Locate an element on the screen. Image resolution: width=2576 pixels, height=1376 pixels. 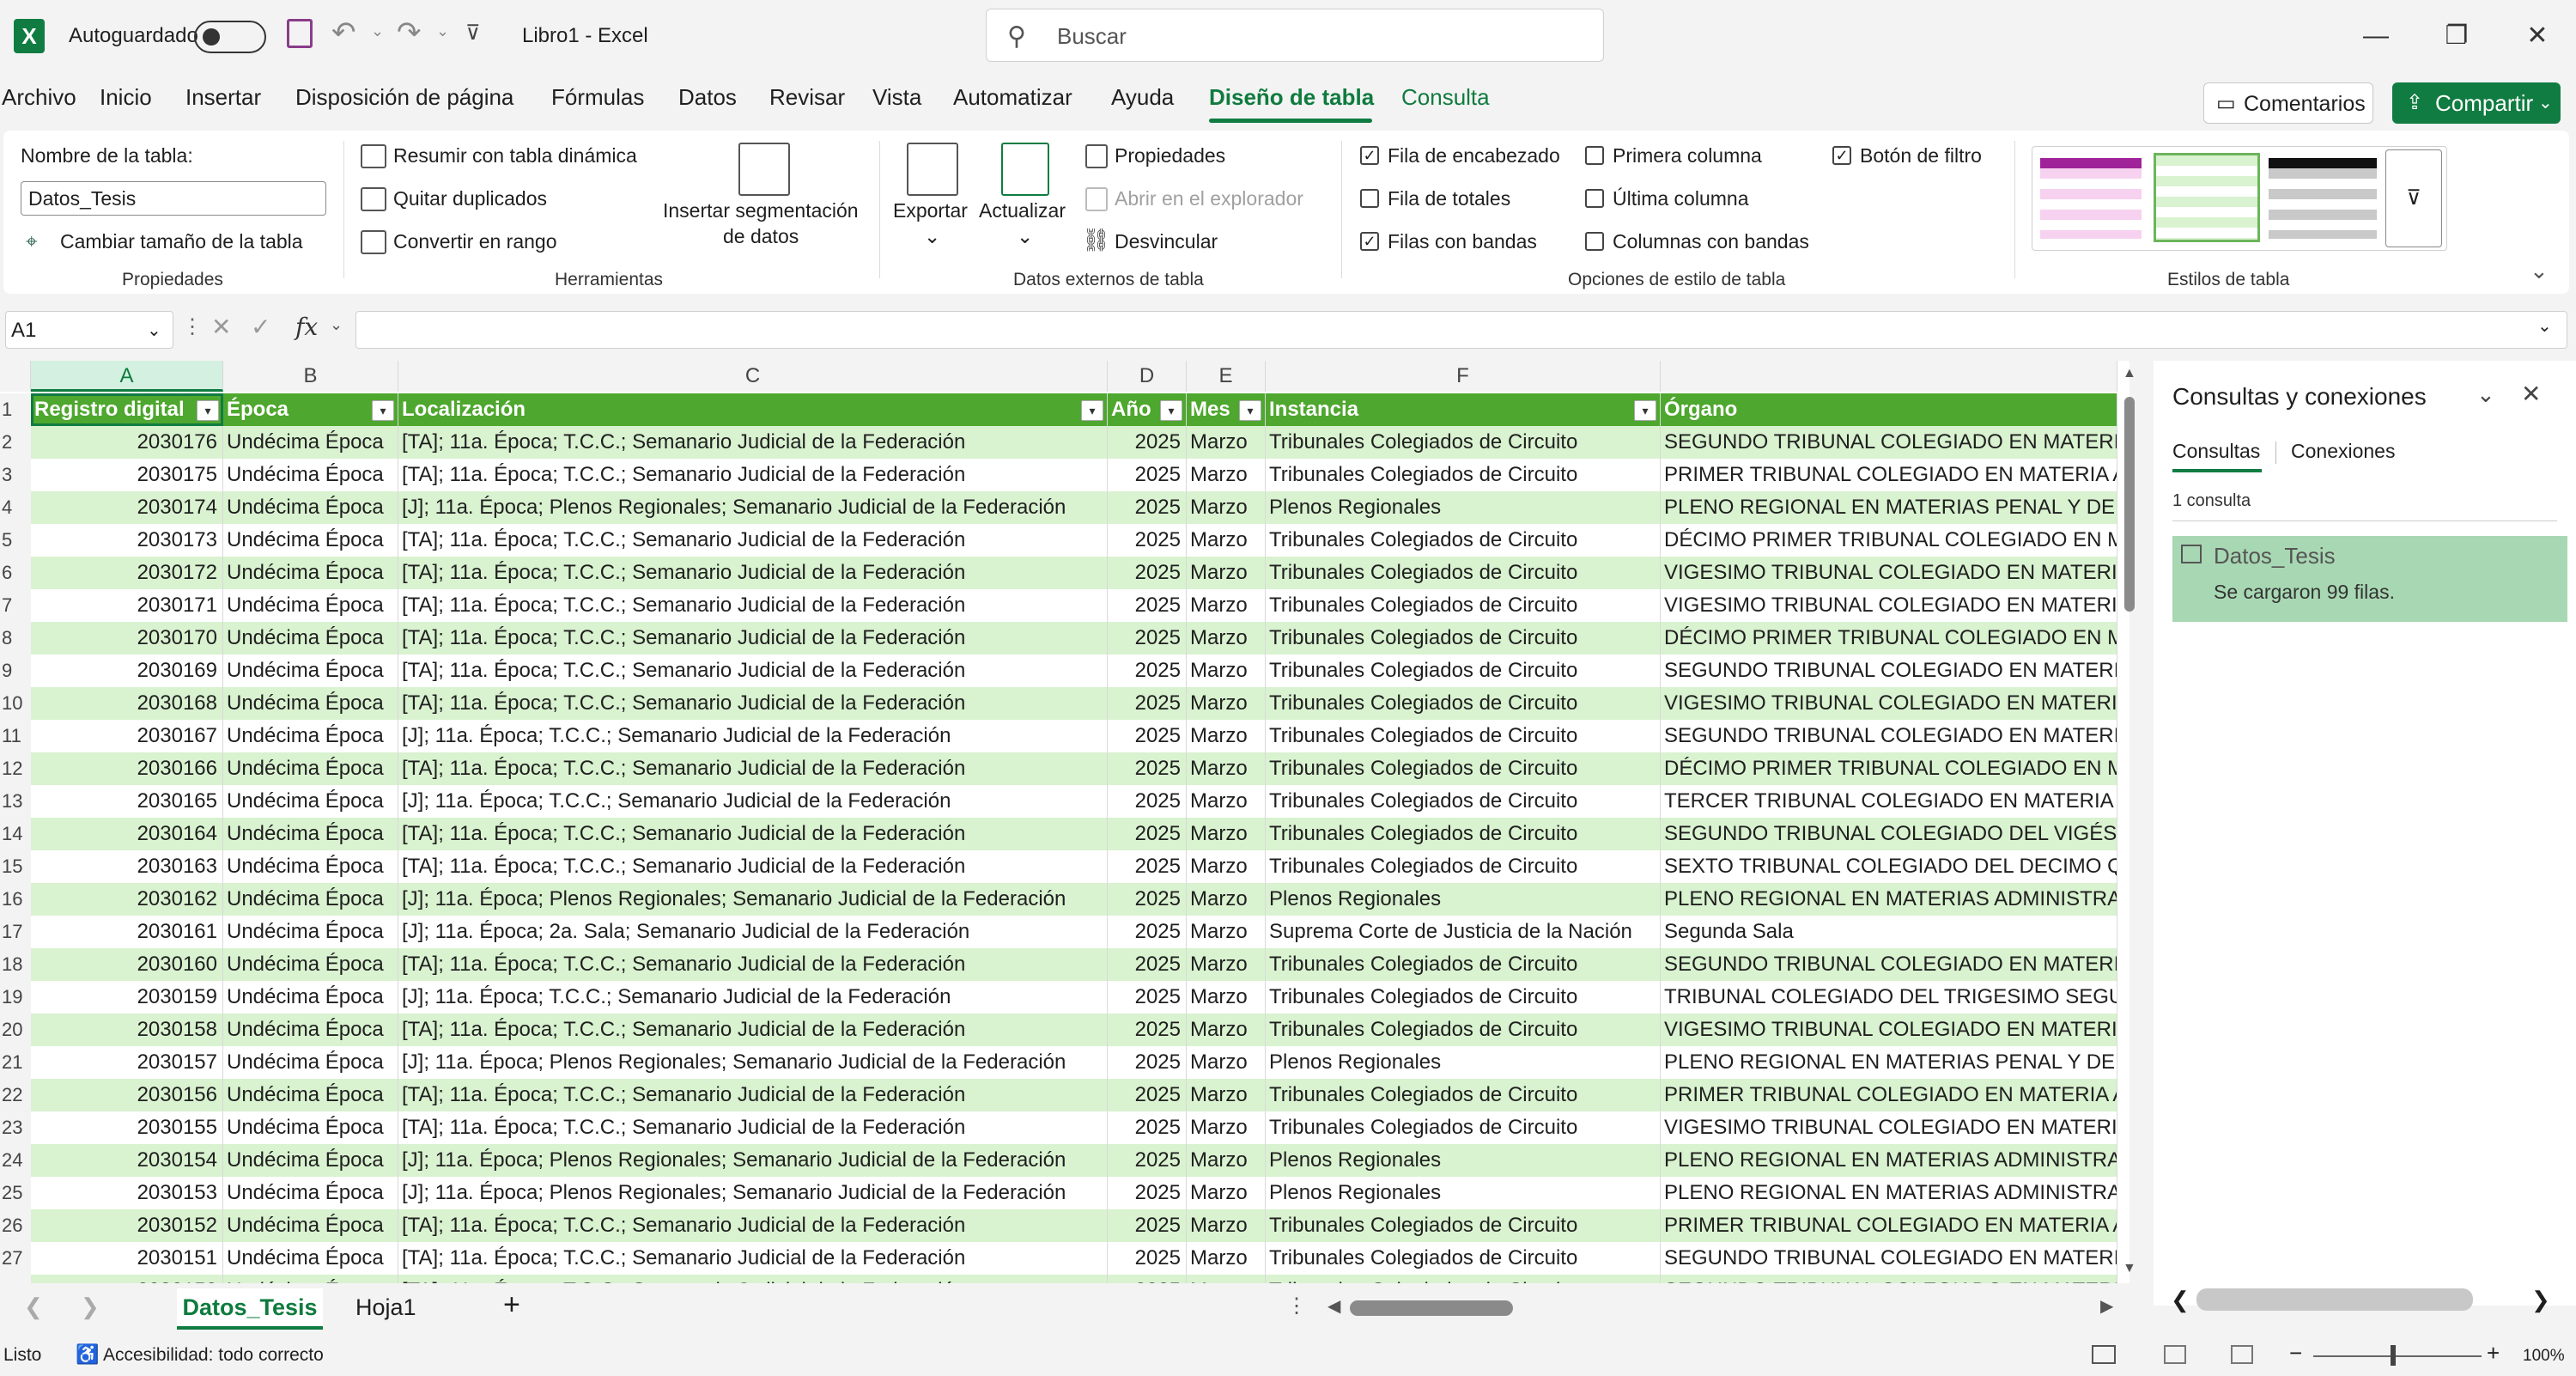
row-header: 11 is located at coordinates (15, 736).